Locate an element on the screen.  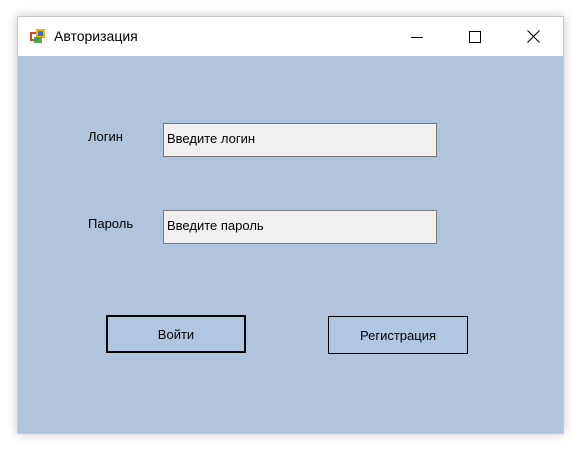
register-button: Регистрация is located at coordinates (398, 335).